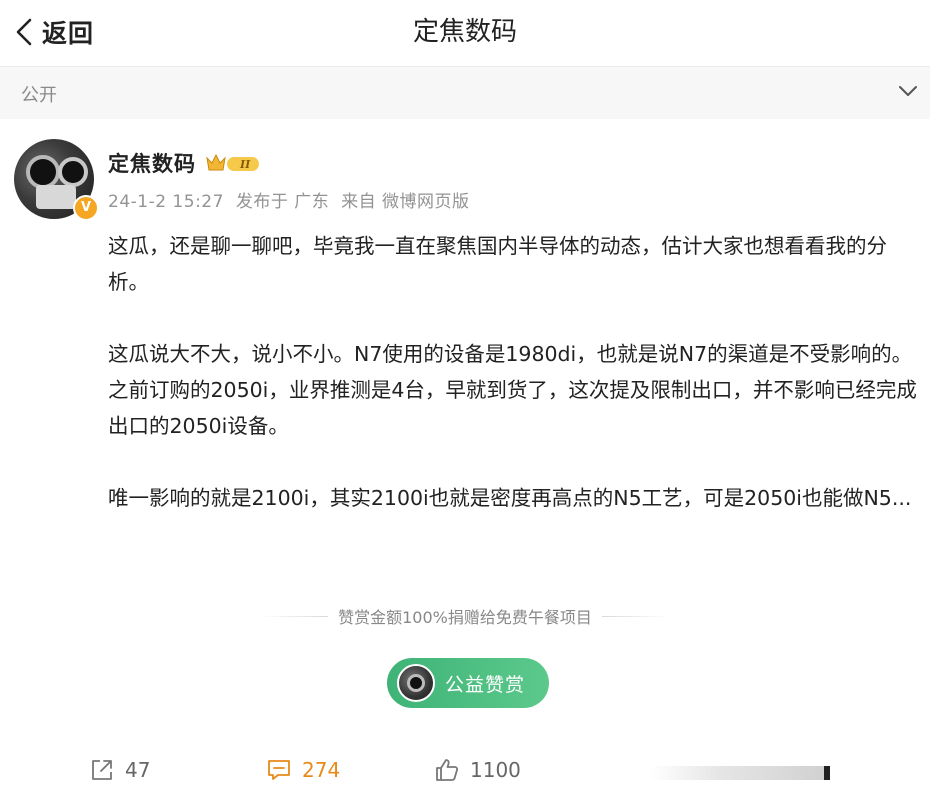  I want to click on comment-icon, so click(279, 770).